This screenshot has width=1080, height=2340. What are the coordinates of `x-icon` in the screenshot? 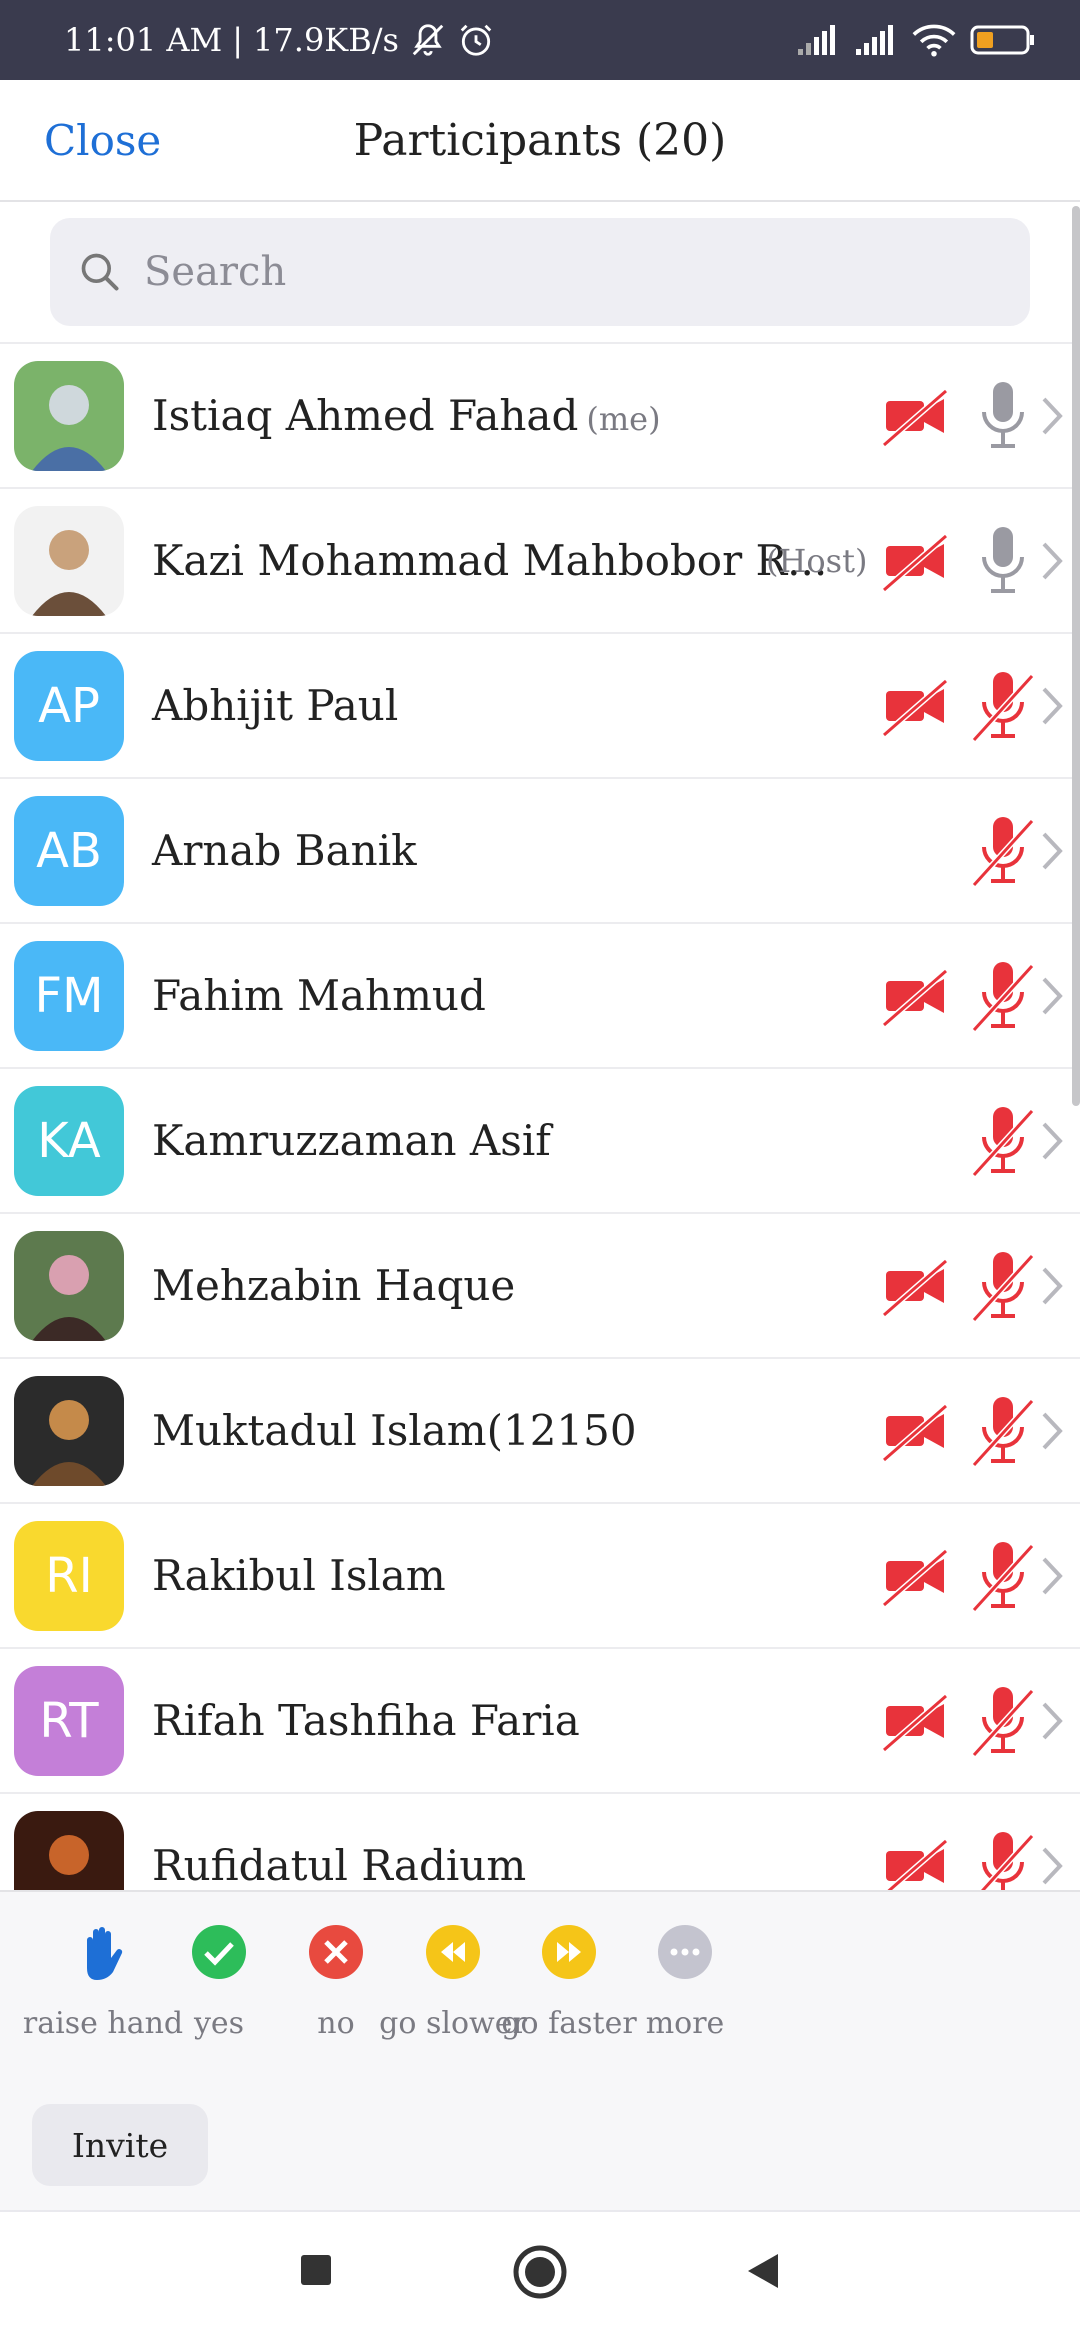 It's located at (336, 1952).